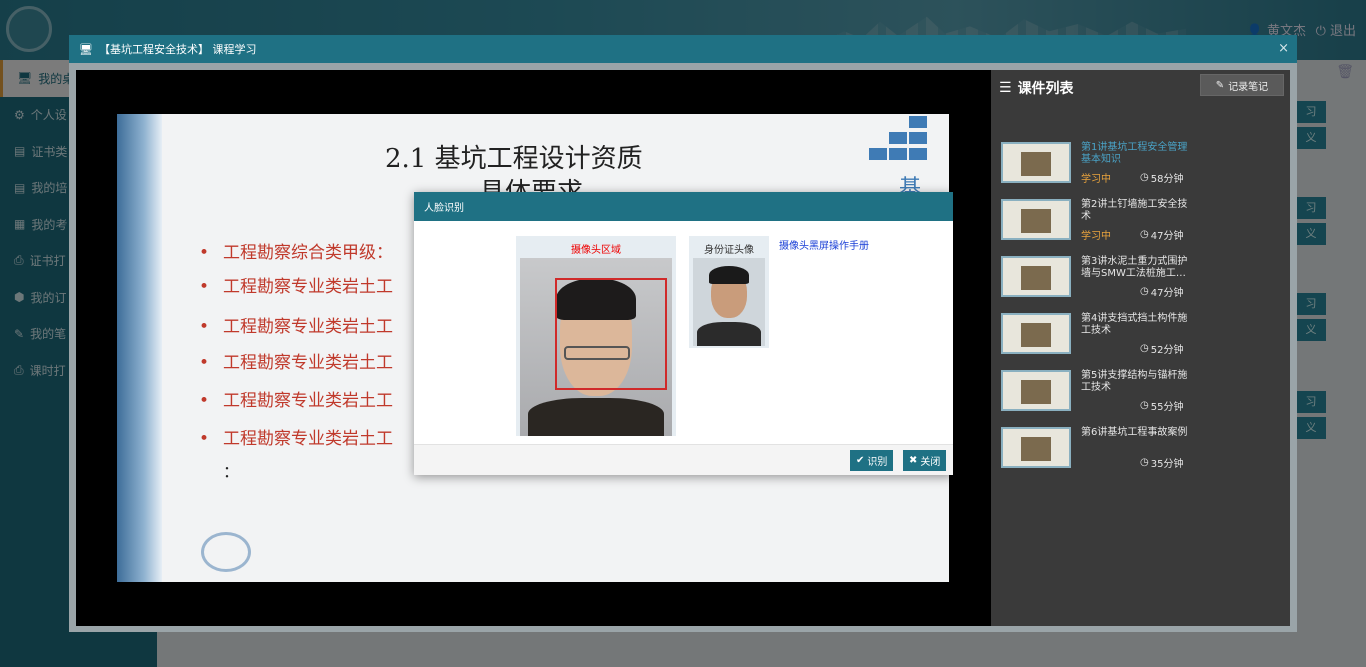  What do you see at coordinates (1167, 464) in the screenshot?
I see `lesson-duration-text: 35分钟` at bounding box center [1167, 464].